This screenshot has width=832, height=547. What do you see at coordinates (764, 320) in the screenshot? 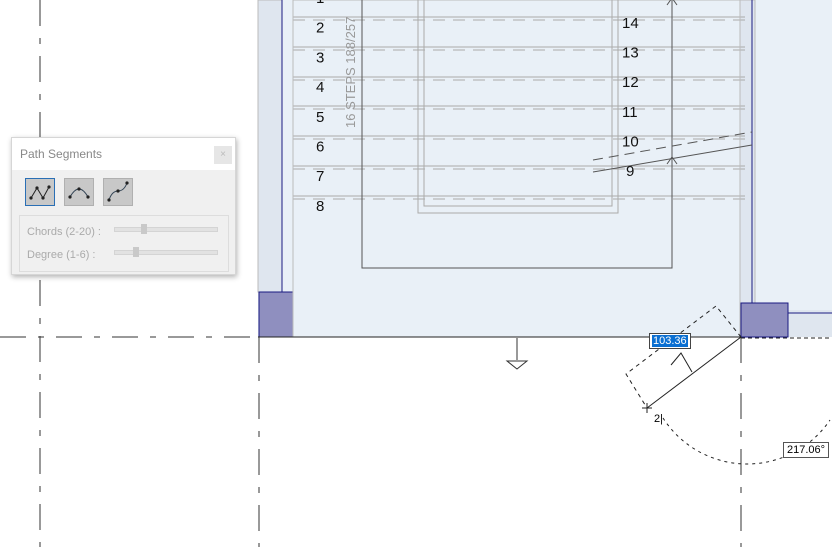
I see `column-right` at bounding box center [764, 320].